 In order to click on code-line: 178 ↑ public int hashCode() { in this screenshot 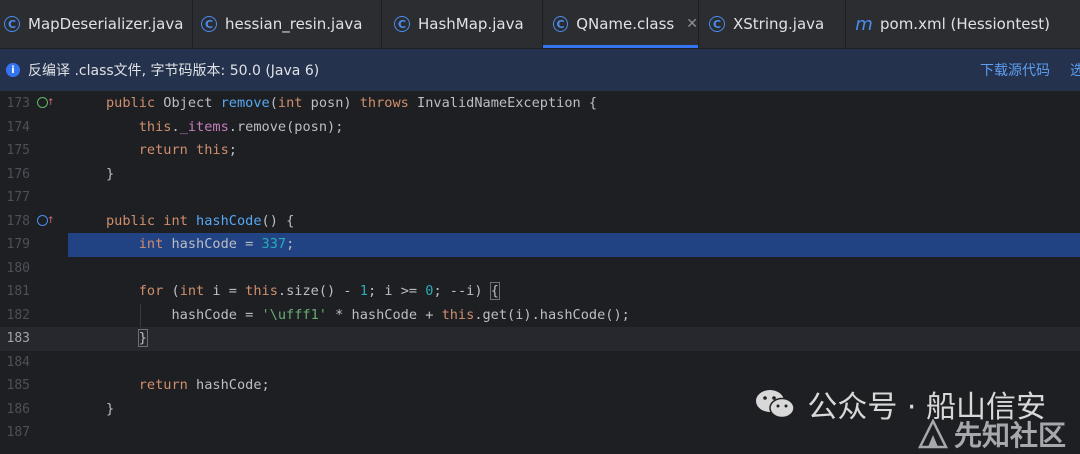, I will do `click(540, 222)`.